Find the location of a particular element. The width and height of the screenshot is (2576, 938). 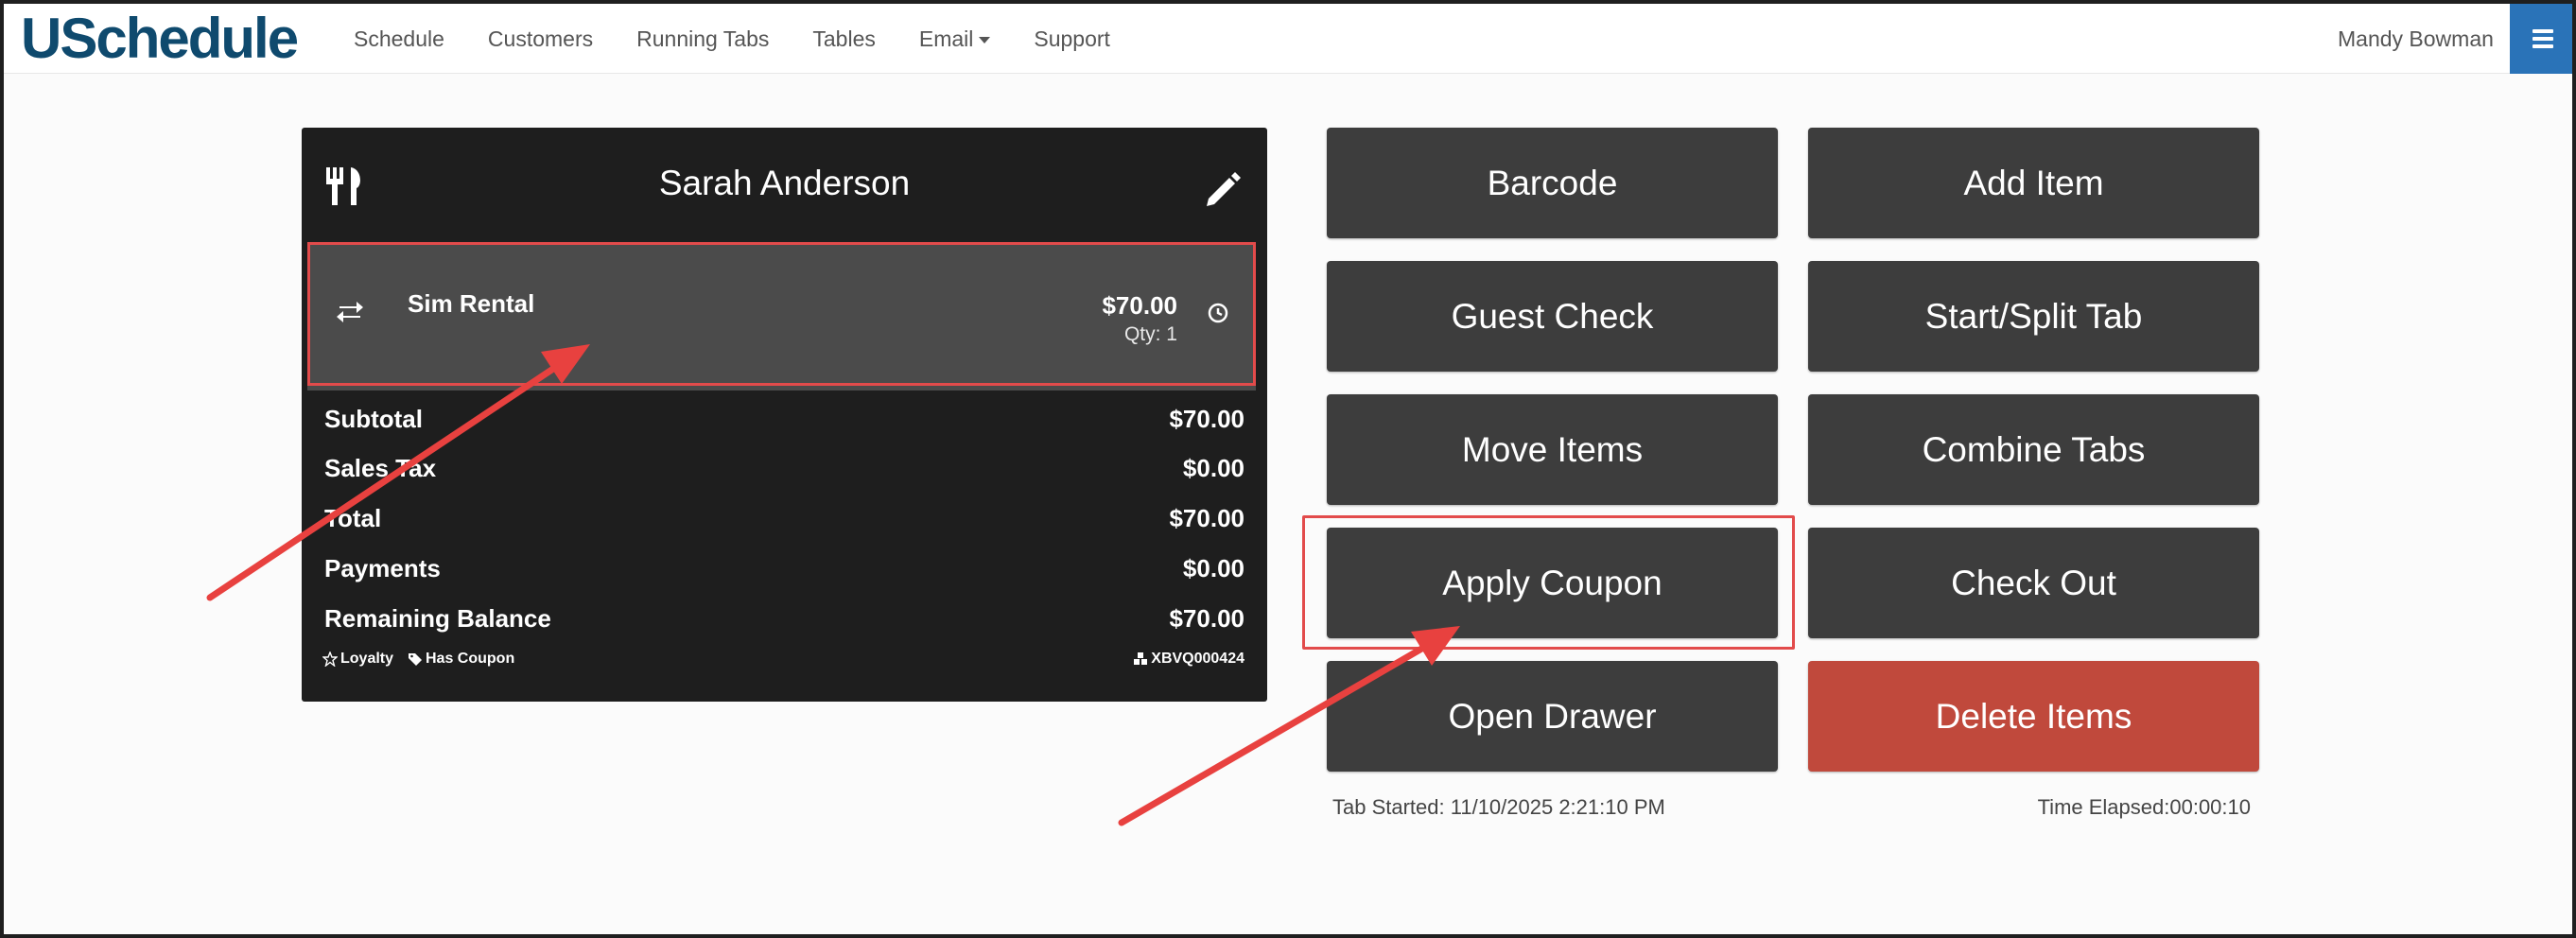

star-icon is located at coordinates (330, 659).